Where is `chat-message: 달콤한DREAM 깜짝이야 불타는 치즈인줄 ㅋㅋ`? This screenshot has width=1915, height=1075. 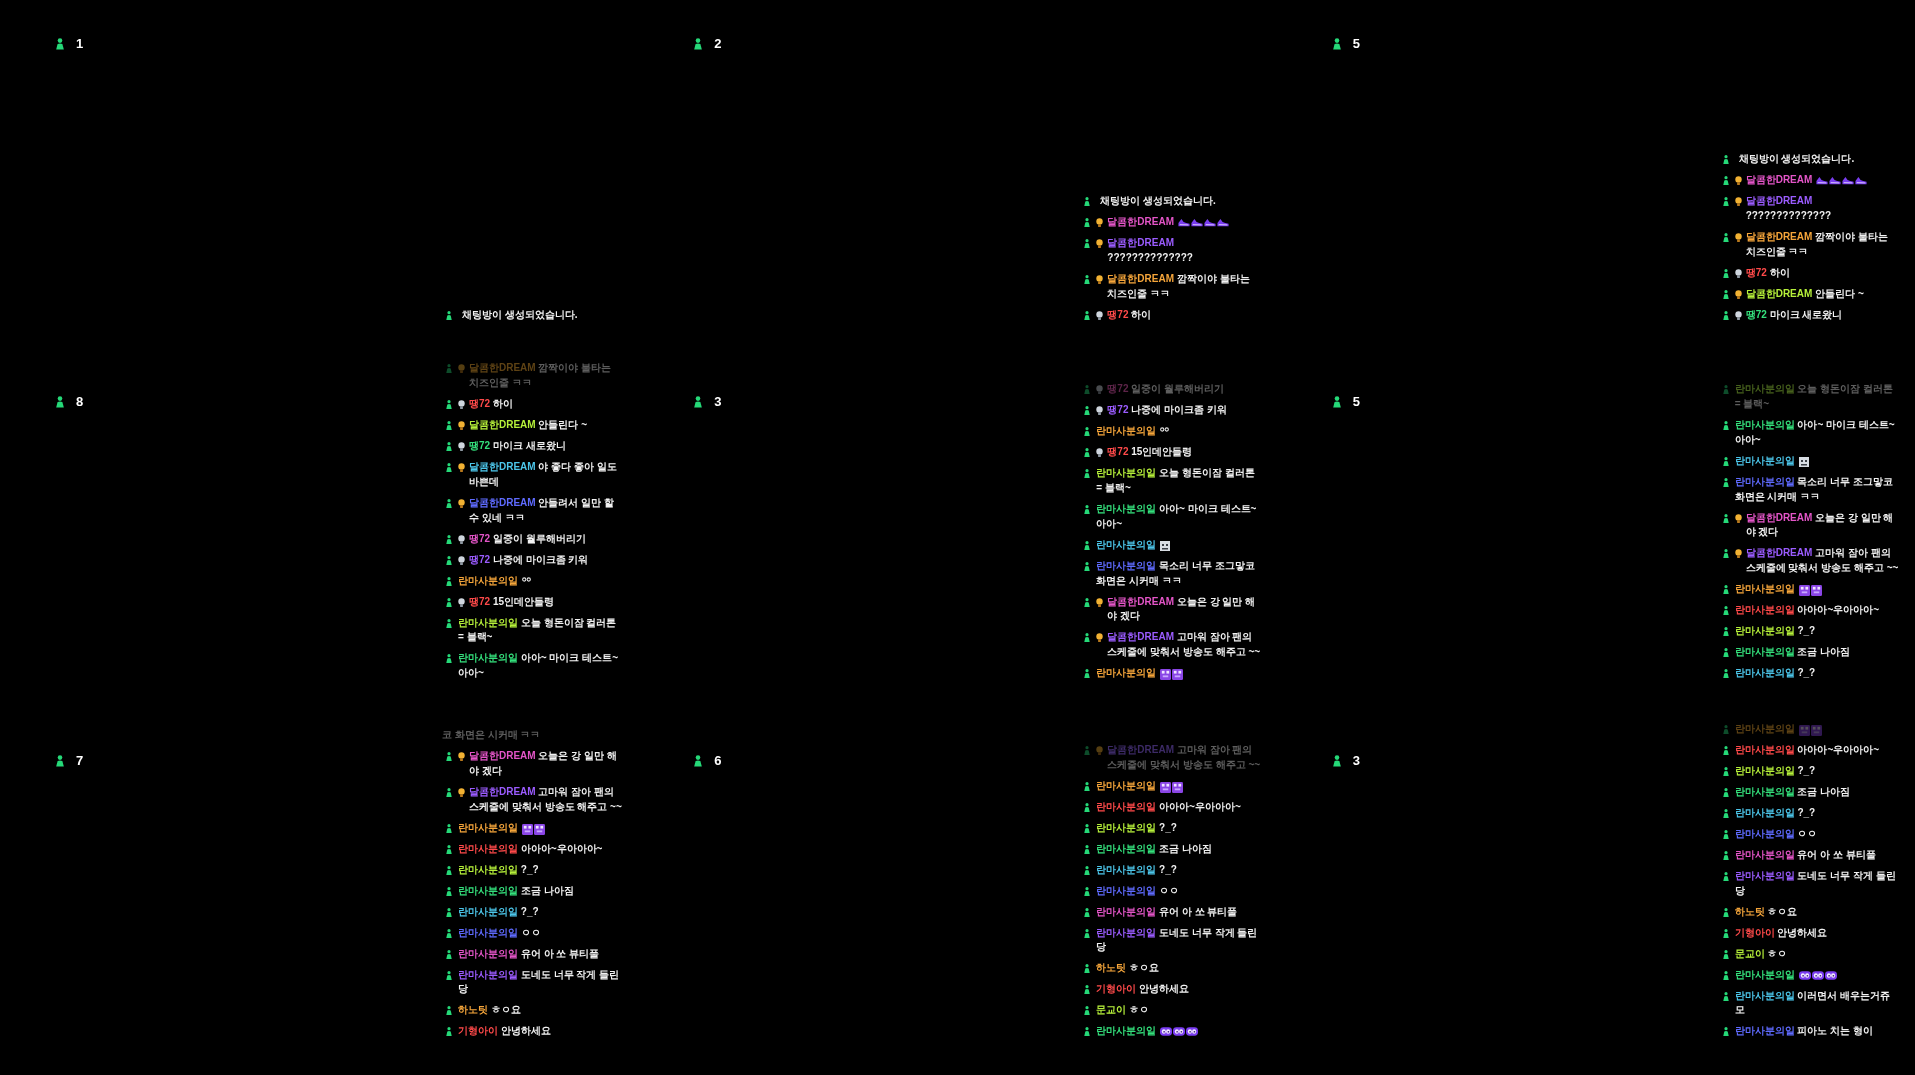
chat-message: 달콤한DREAM 깜짝이야 불타는 치즈인줄 ㅋㅋ is located at coordinates (541, 376).